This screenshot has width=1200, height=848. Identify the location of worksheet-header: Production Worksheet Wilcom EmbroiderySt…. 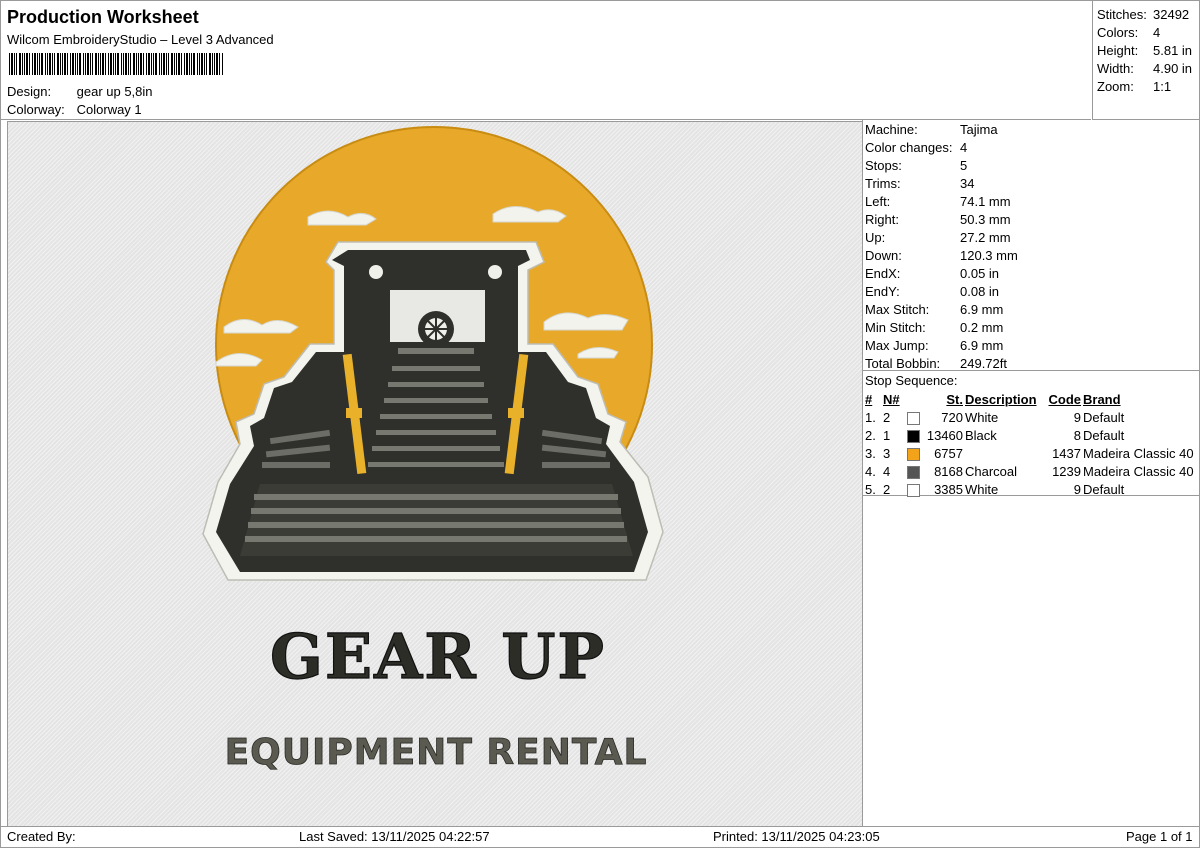
(546, 60).